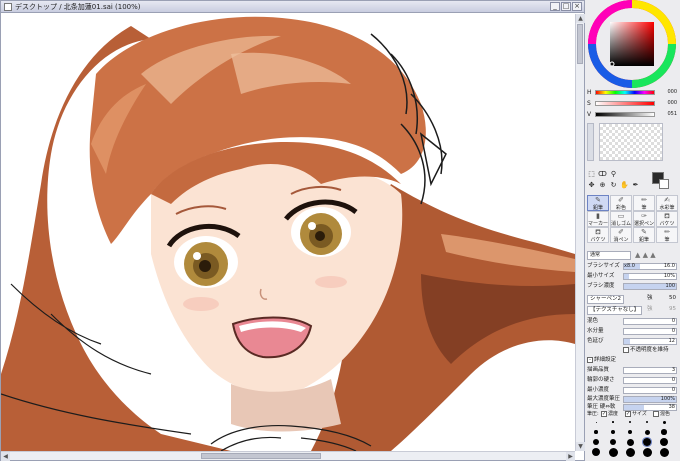 This screenshot has height=461, width=680. What do you see at coordinates (580, 446) in the screenshot?
I see `scroll-down-arrow-icon: ▼` at bounding box center [580, 446].